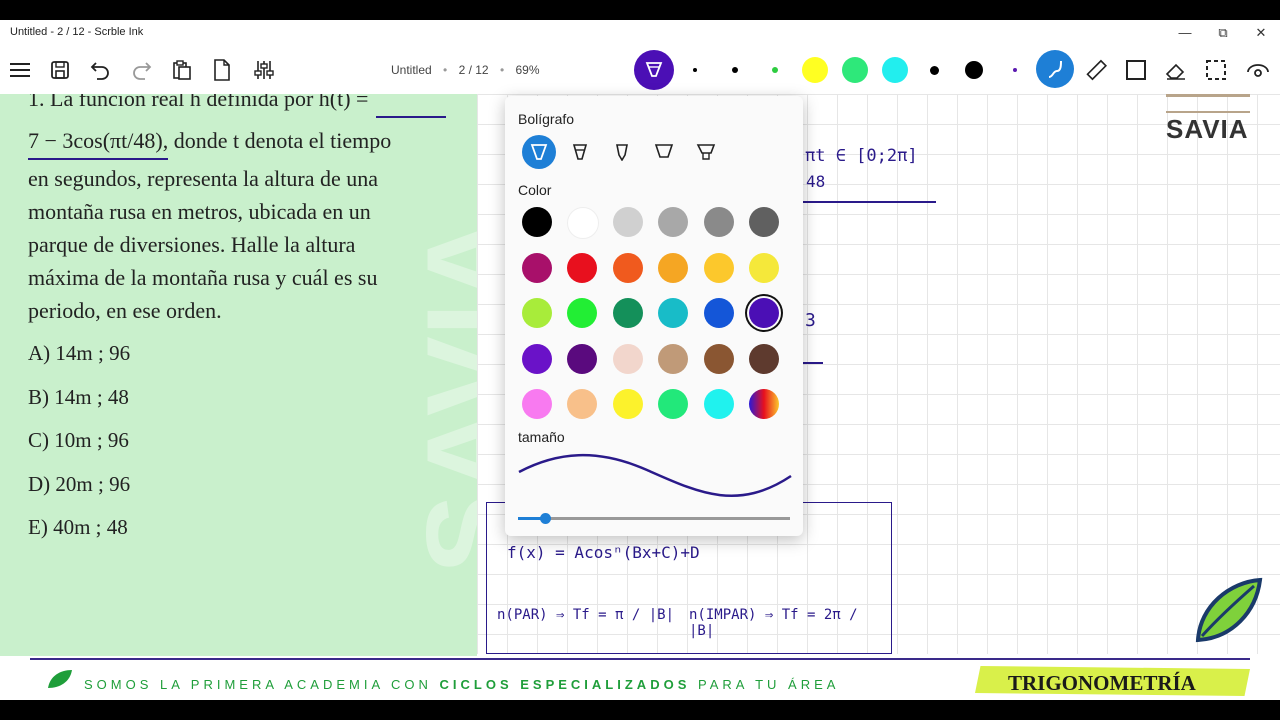 This screenshot has width=1280, height=720. What do you see at coordinates (264, 70) in the screenshot?
I see `settings-sliders-icon` at bounding box center [264, 70].